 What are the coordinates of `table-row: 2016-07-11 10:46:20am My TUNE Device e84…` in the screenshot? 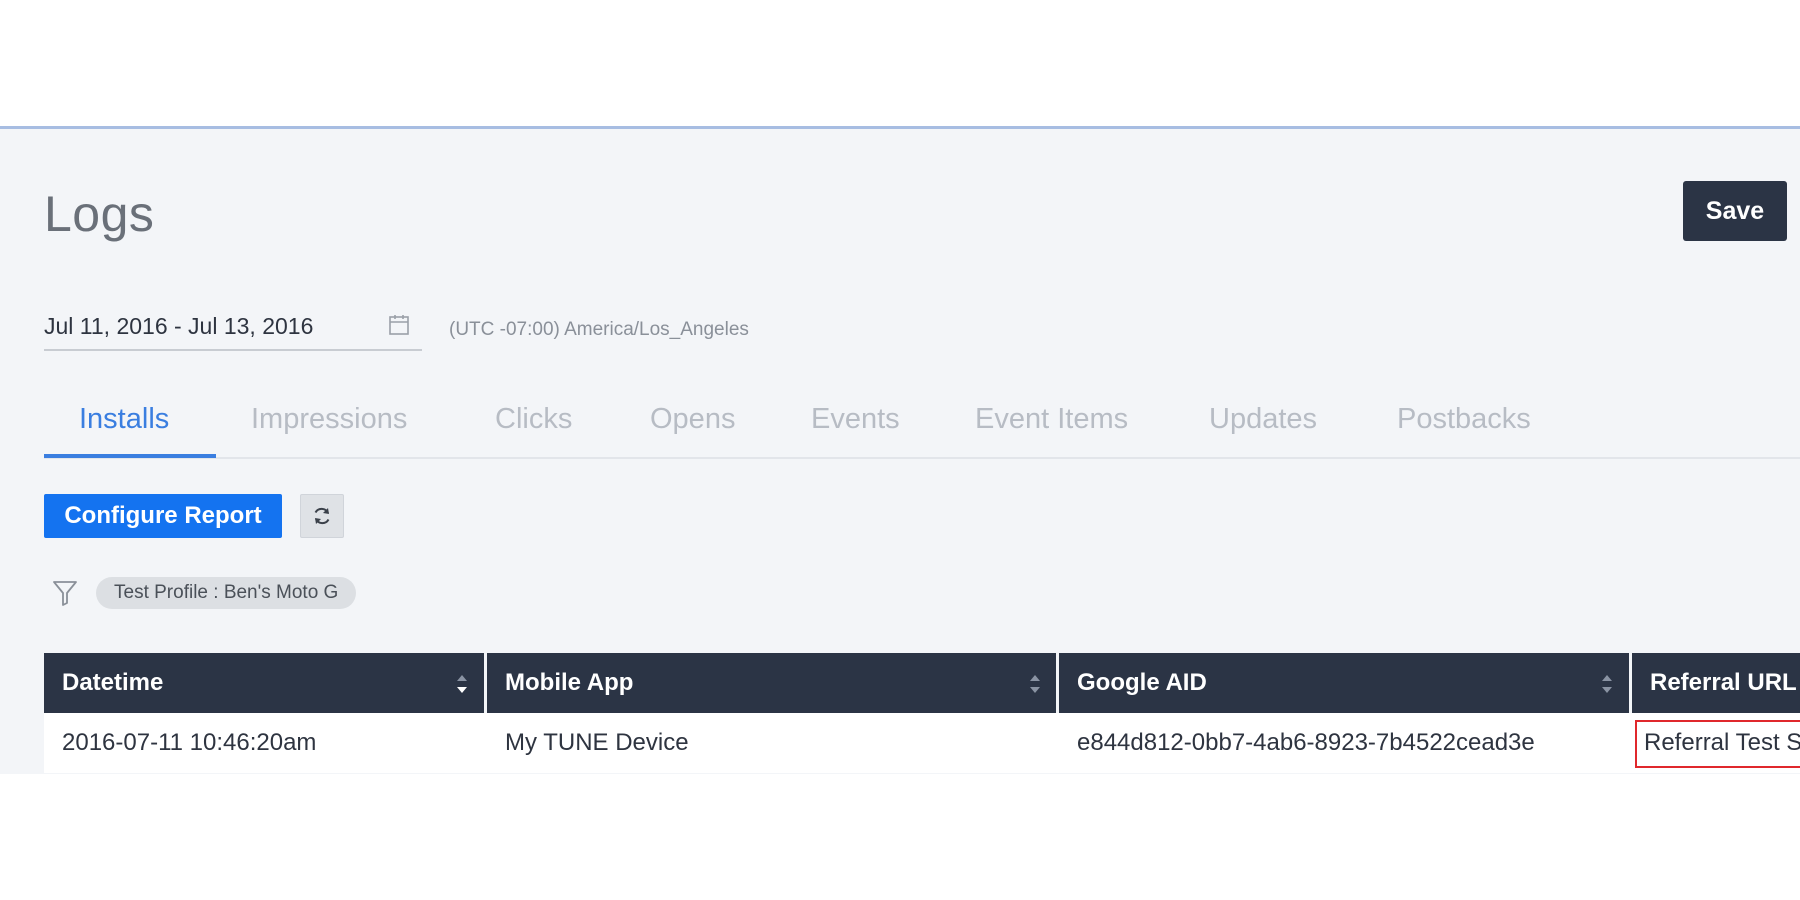 It's located at (922, 743).